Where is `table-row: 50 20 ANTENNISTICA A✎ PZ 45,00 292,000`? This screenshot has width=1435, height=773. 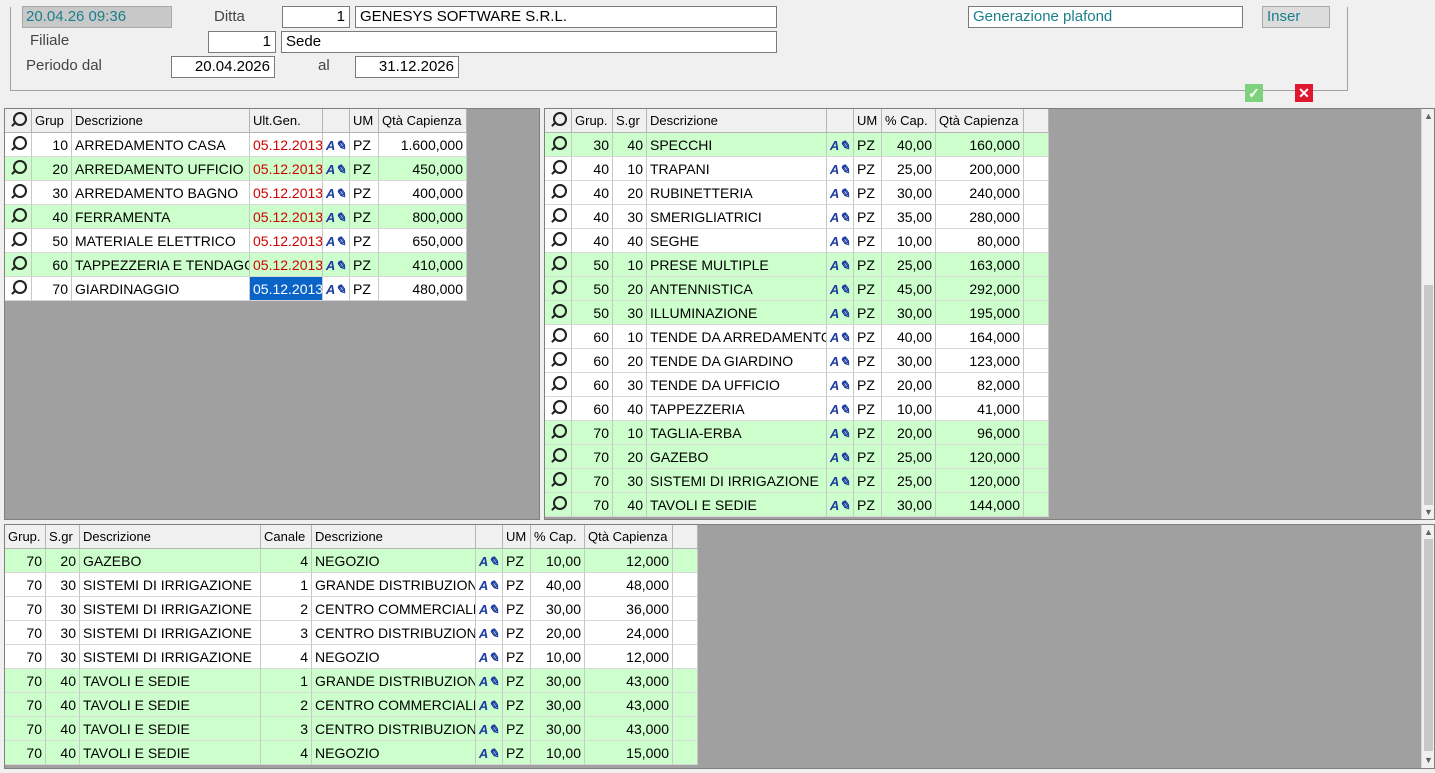 table-row: 50 20 ANTENNISTICA A✎ PZ 45,00 292,000 is located at coordinates (797, 289).